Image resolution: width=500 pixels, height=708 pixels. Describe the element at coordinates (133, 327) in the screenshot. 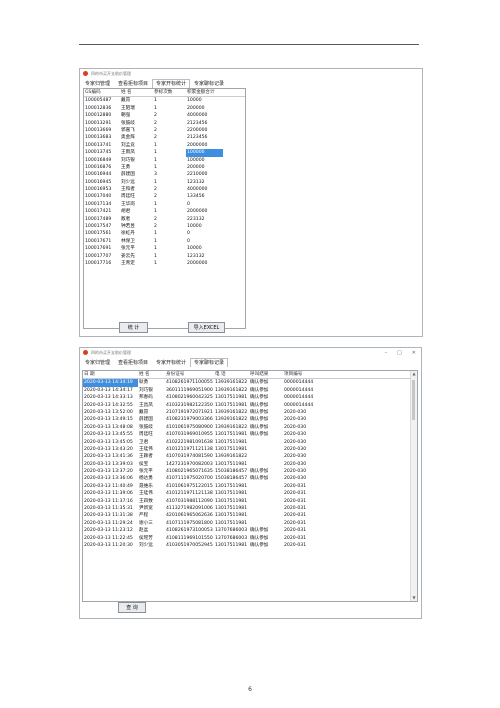

I see `statistics-button: 统 计` at that location.